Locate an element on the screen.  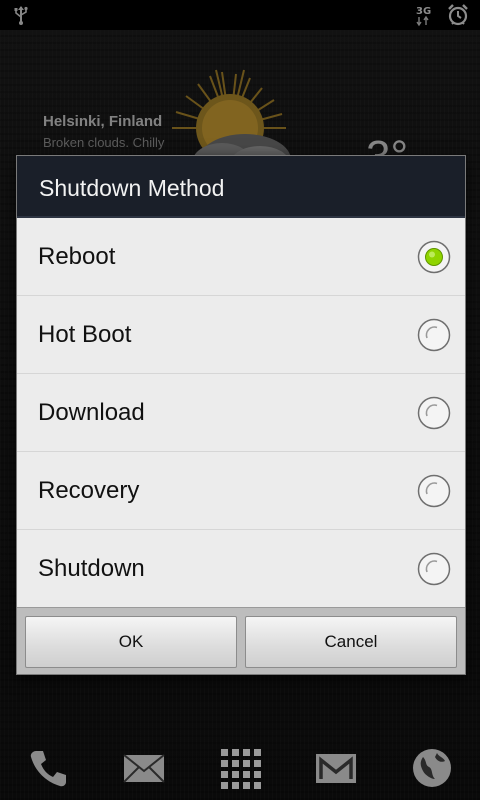
radio-selected-icon is located at coordinates (434, 257).